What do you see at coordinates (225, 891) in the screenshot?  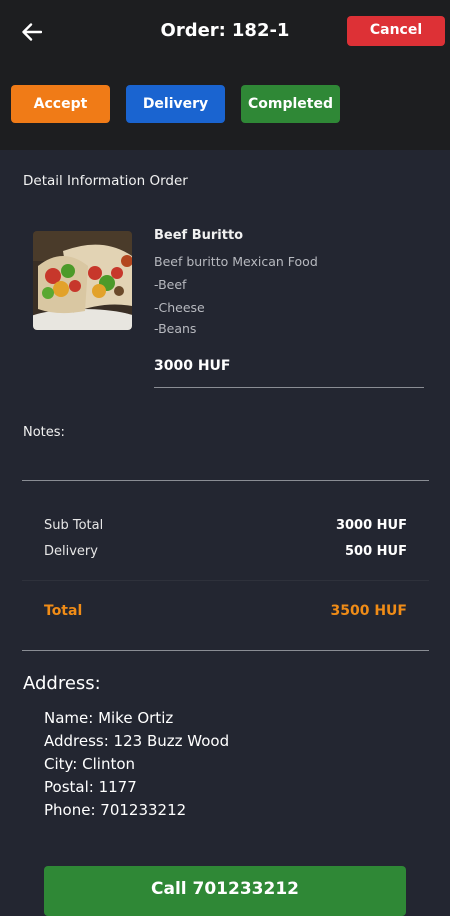 I see `call-button: Call 701233212` at bounding box center [225, 891].